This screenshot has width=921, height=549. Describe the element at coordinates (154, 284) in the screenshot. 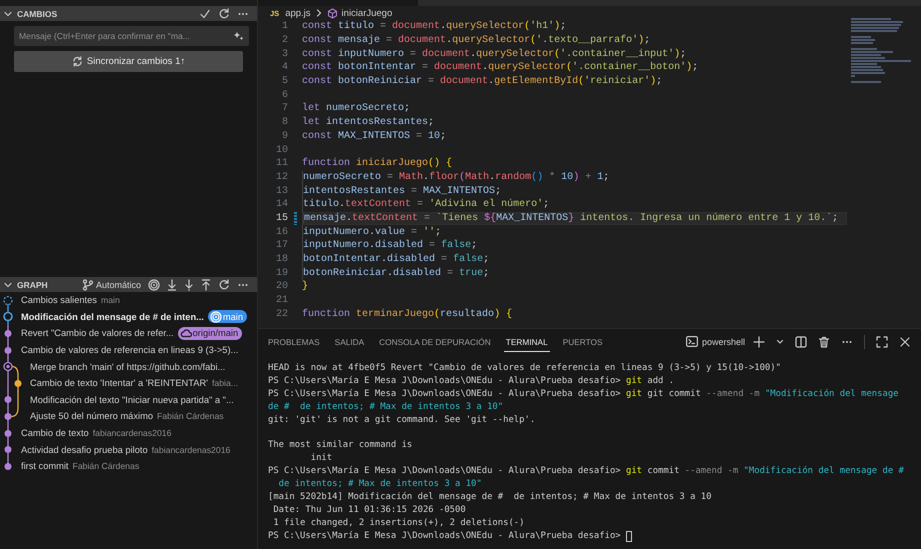

I see `graph-target-icon` at that location.